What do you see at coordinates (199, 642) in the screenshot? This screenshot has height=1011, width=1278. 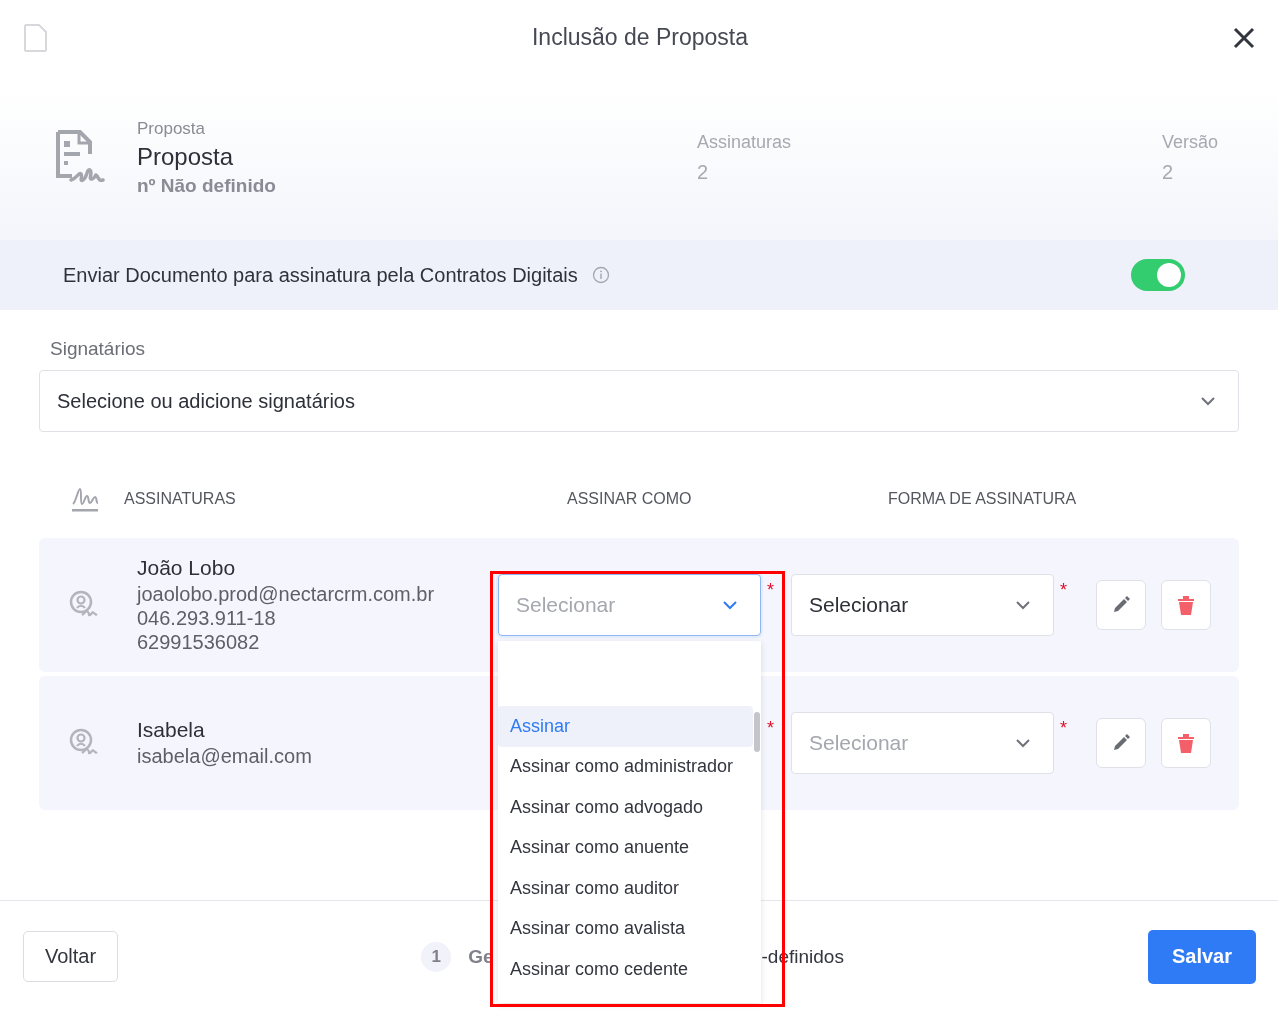 I see `signer-detail: 62991536082` at bounding box center [199, 642].